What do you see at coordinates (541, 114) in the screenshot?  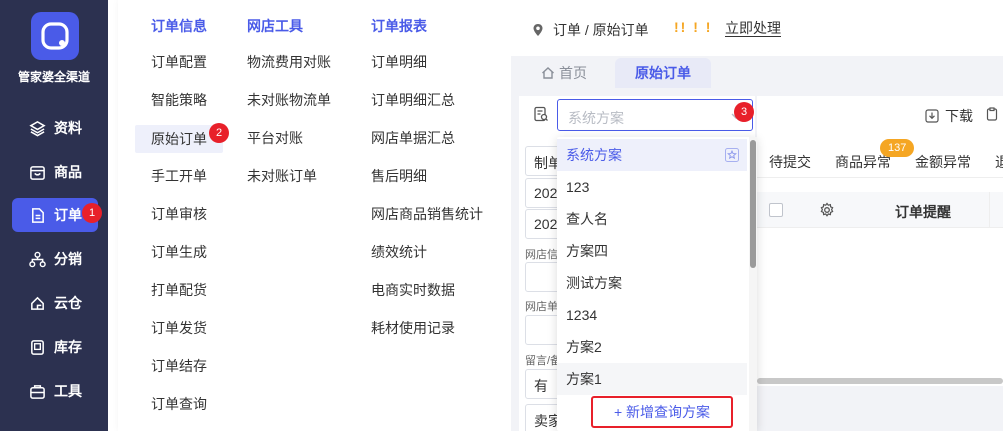 I see `query-scheme-icon` at bounding box center [541, 114].